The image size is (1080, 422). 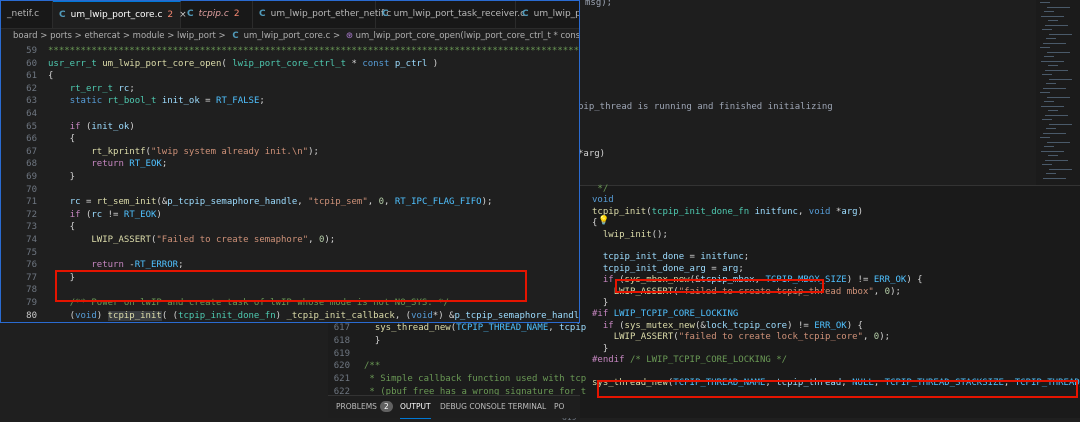 What do you see at coordinates (630, 235) in the screenshot?
I see `code-line: lwip_init();` at bounding box center [630, 235].